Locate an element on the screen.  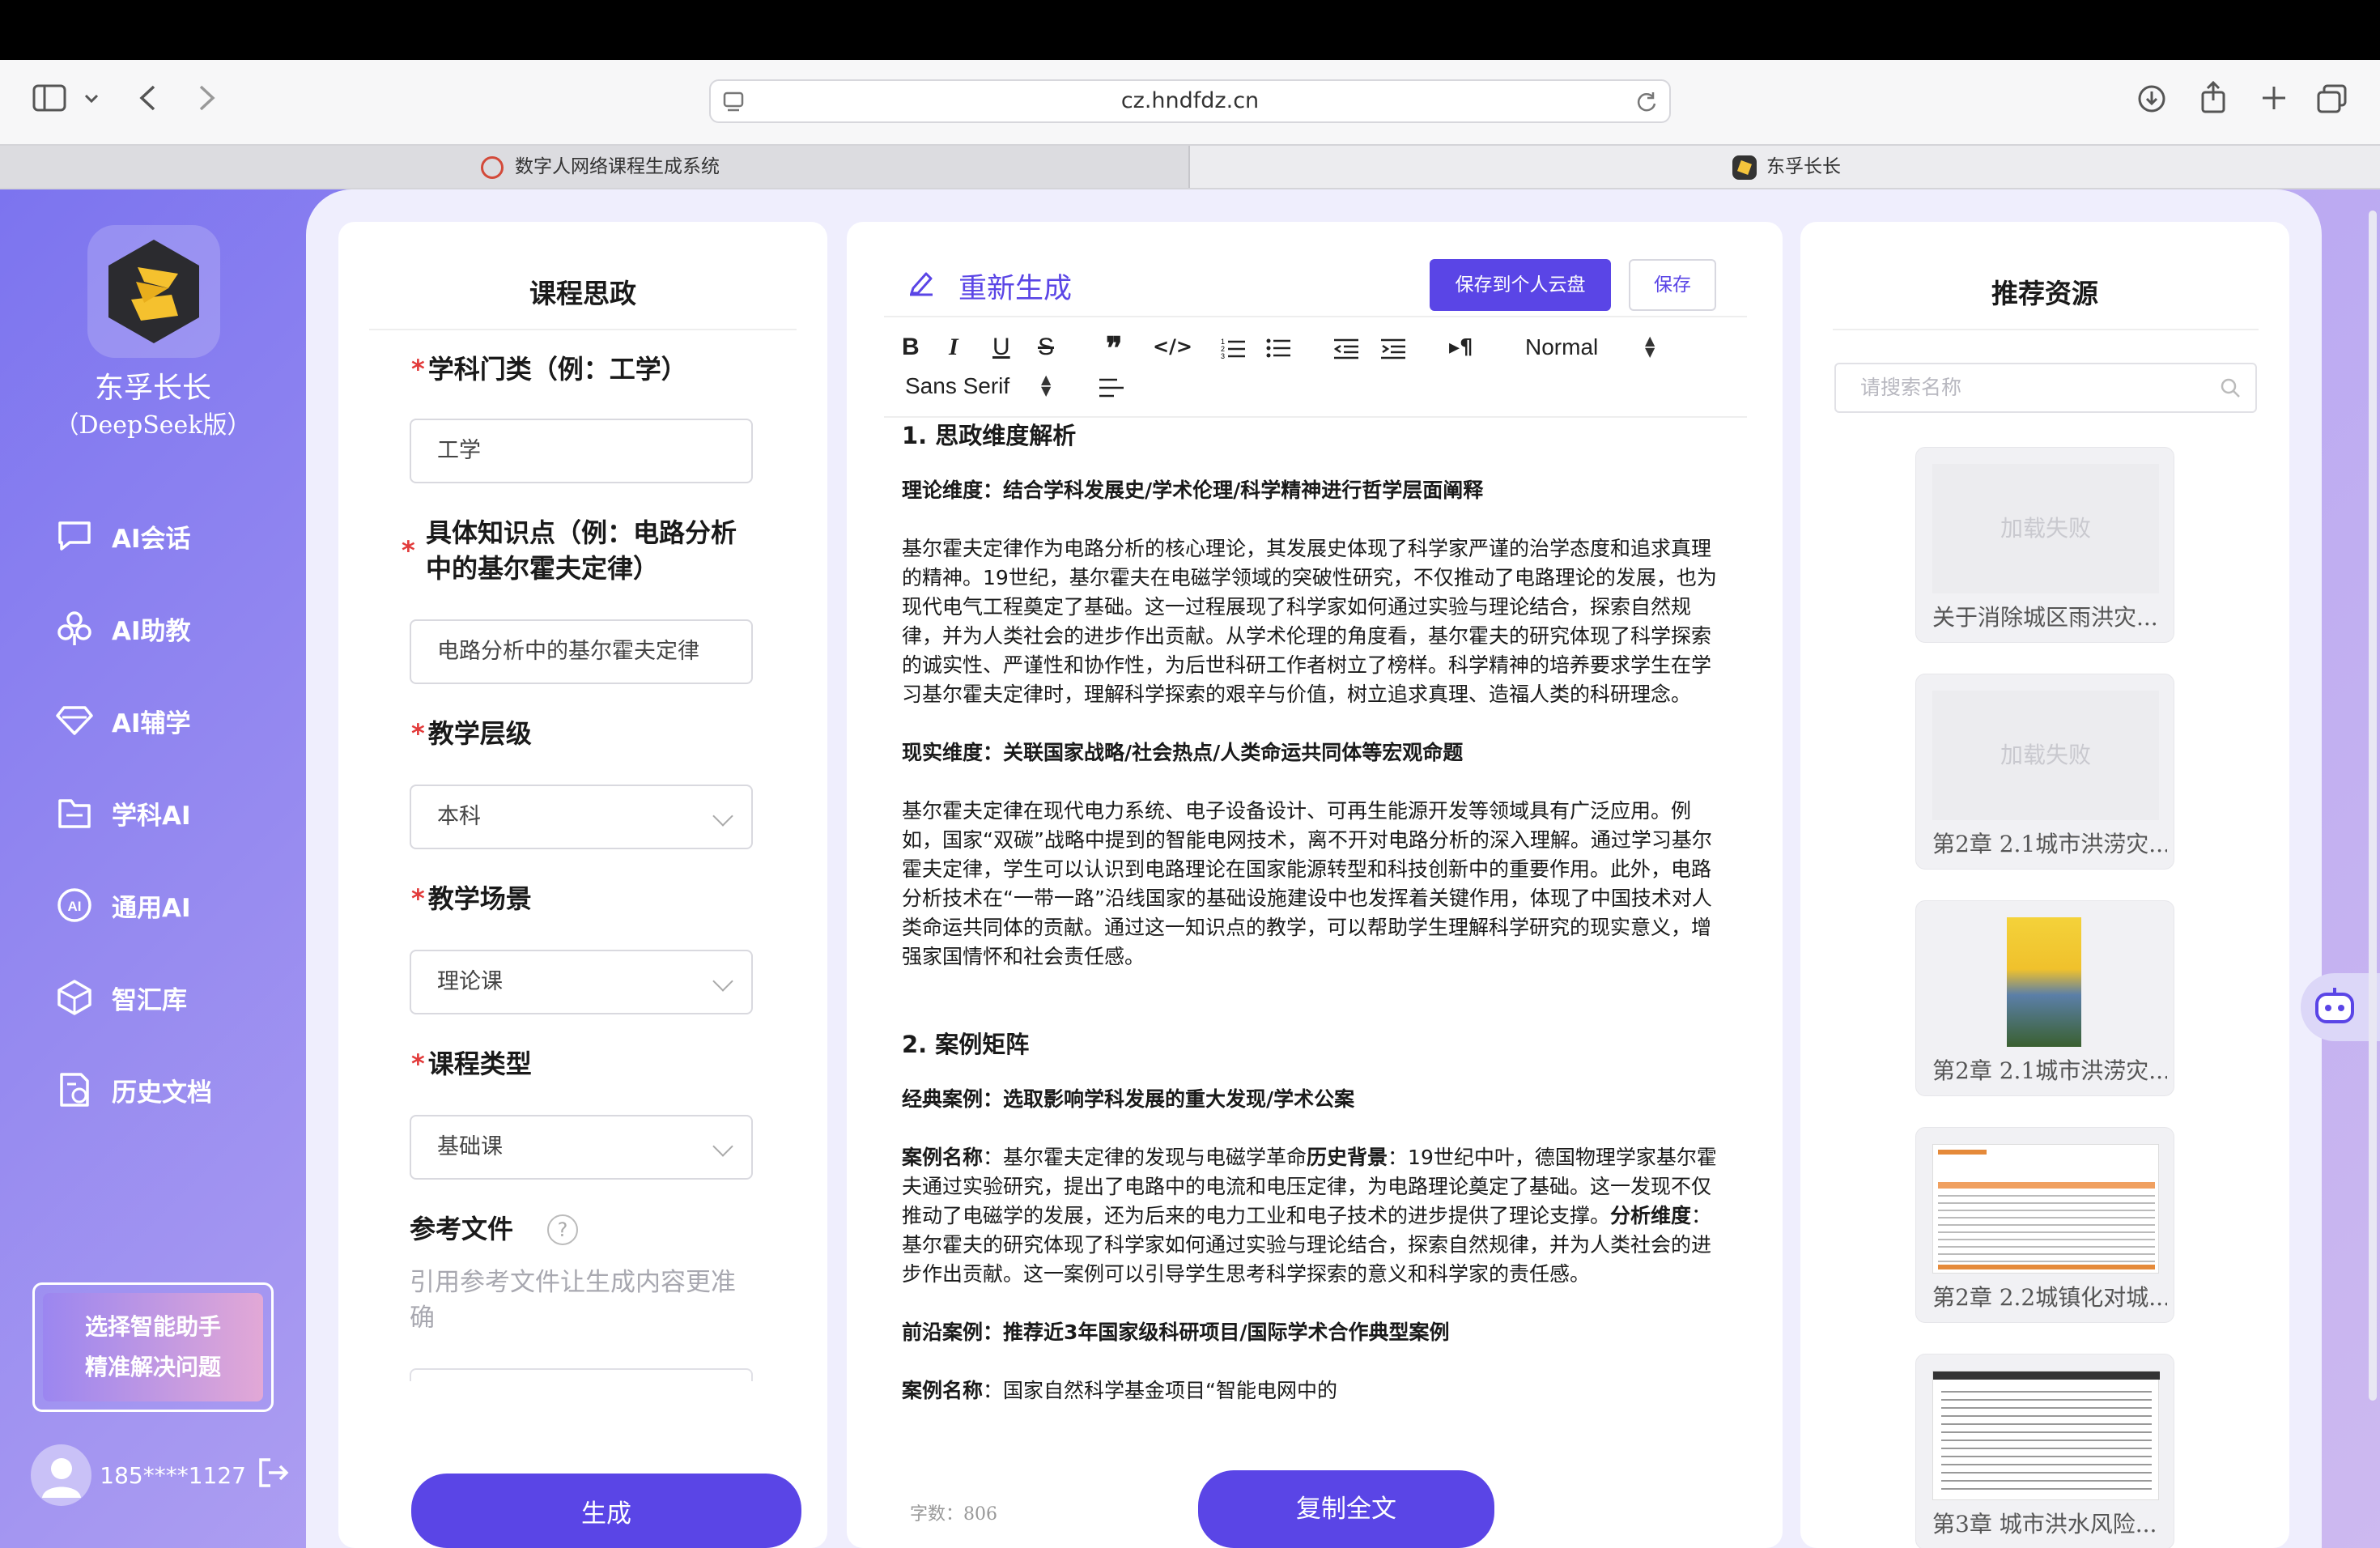
tab-bar: 数字人网络课程生成系统 东孚长长 is located at coordinates (1190, 166).